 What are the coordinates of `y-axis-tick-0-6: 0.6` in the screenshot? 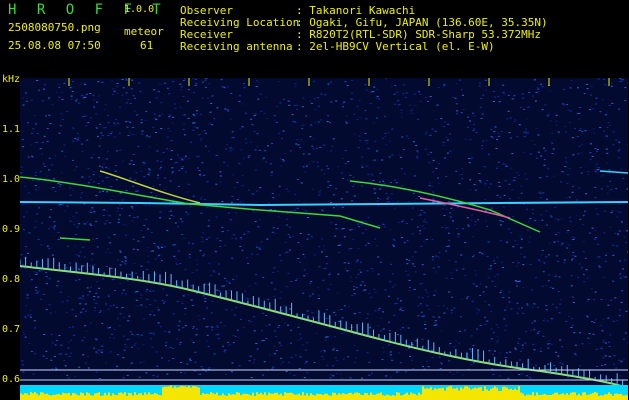 It's located at (11, 379).